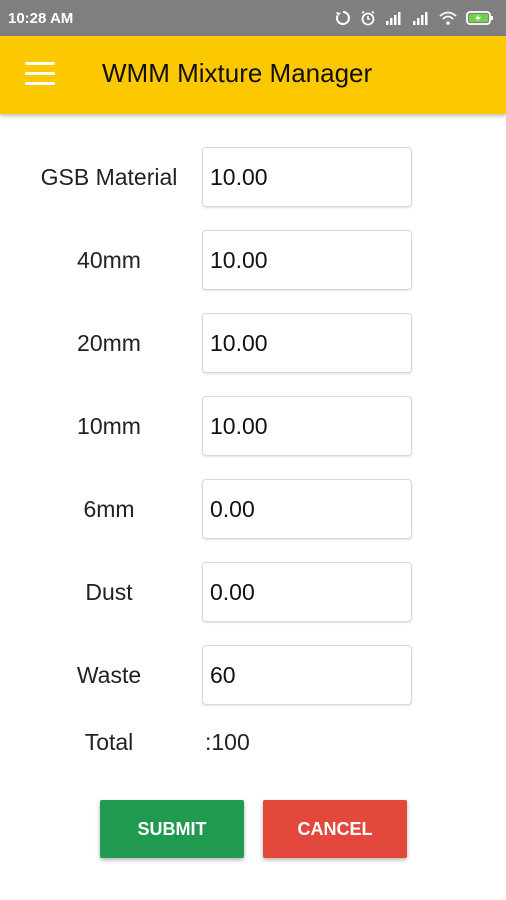 The image size is (506, 900). I want to click on form-row: 20mm, so click(253, 343).